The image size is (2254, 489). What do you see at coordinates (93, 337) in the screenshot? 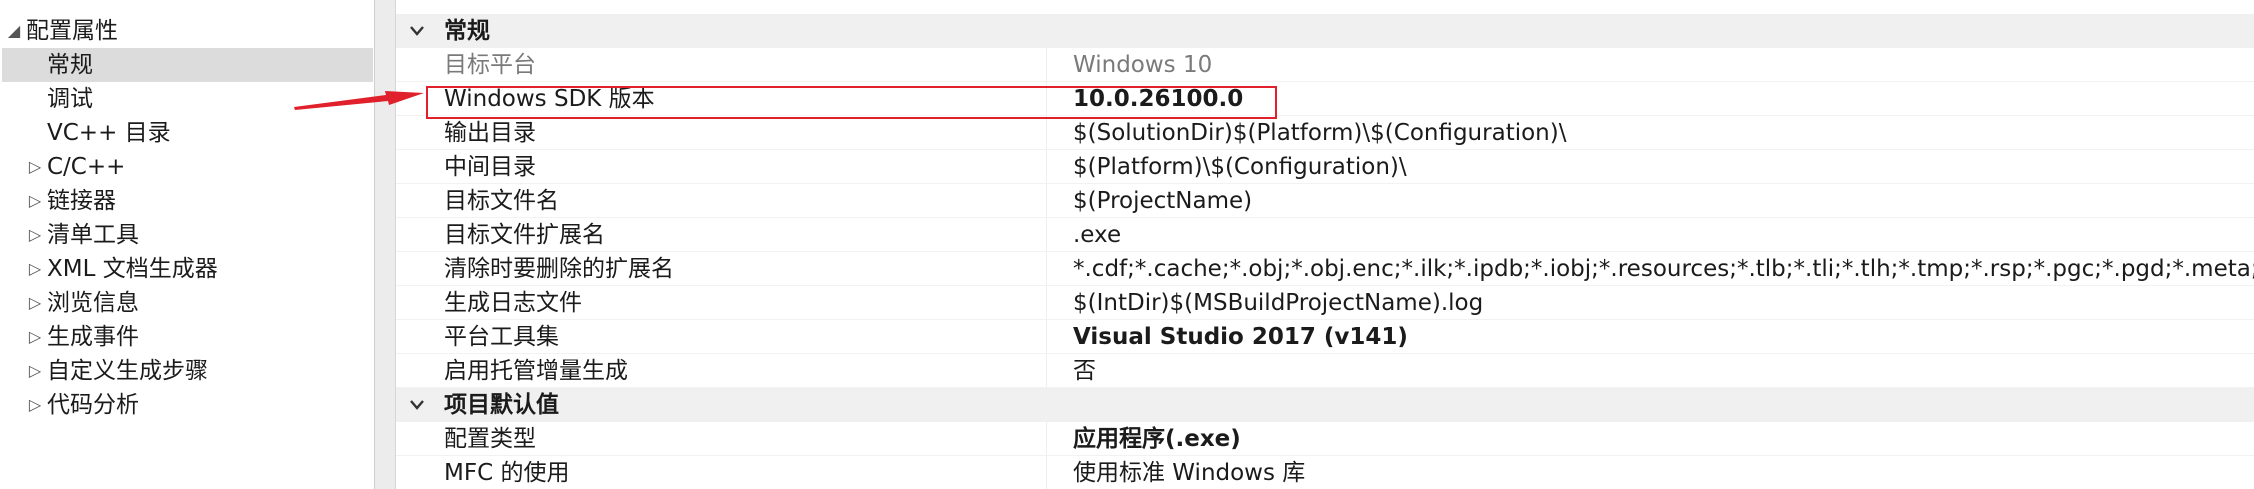
I see `tree-item-label: 生成事件` at bounding box center [93, 337].